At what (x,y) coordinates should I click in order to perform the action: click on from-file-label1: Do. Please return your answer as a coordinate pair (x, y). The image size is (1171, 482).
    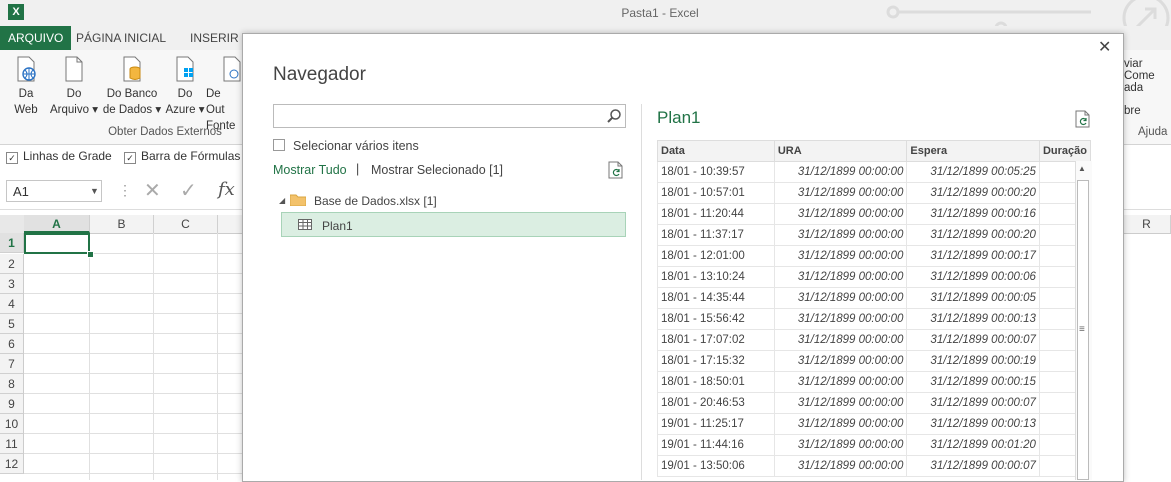
    Looking at the image, I should click on (74, 94).